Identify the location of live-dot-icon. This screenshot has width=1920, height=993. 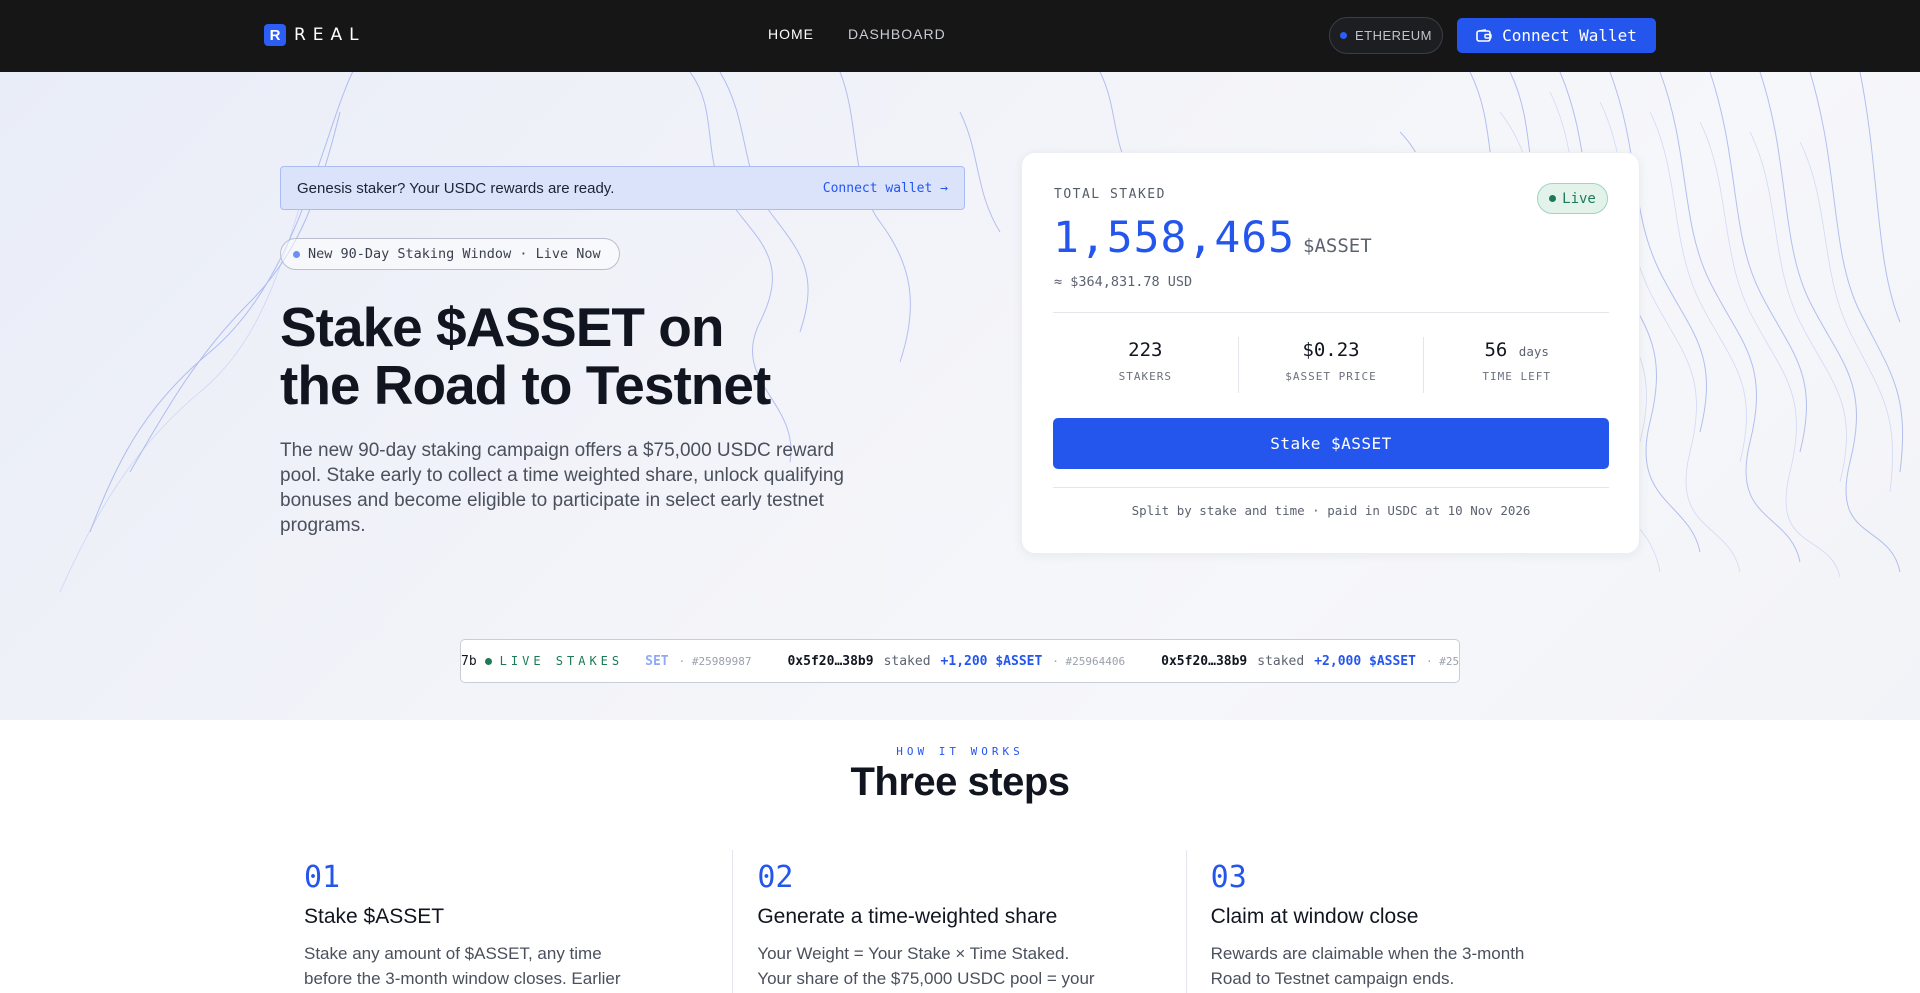
(1553, 198).